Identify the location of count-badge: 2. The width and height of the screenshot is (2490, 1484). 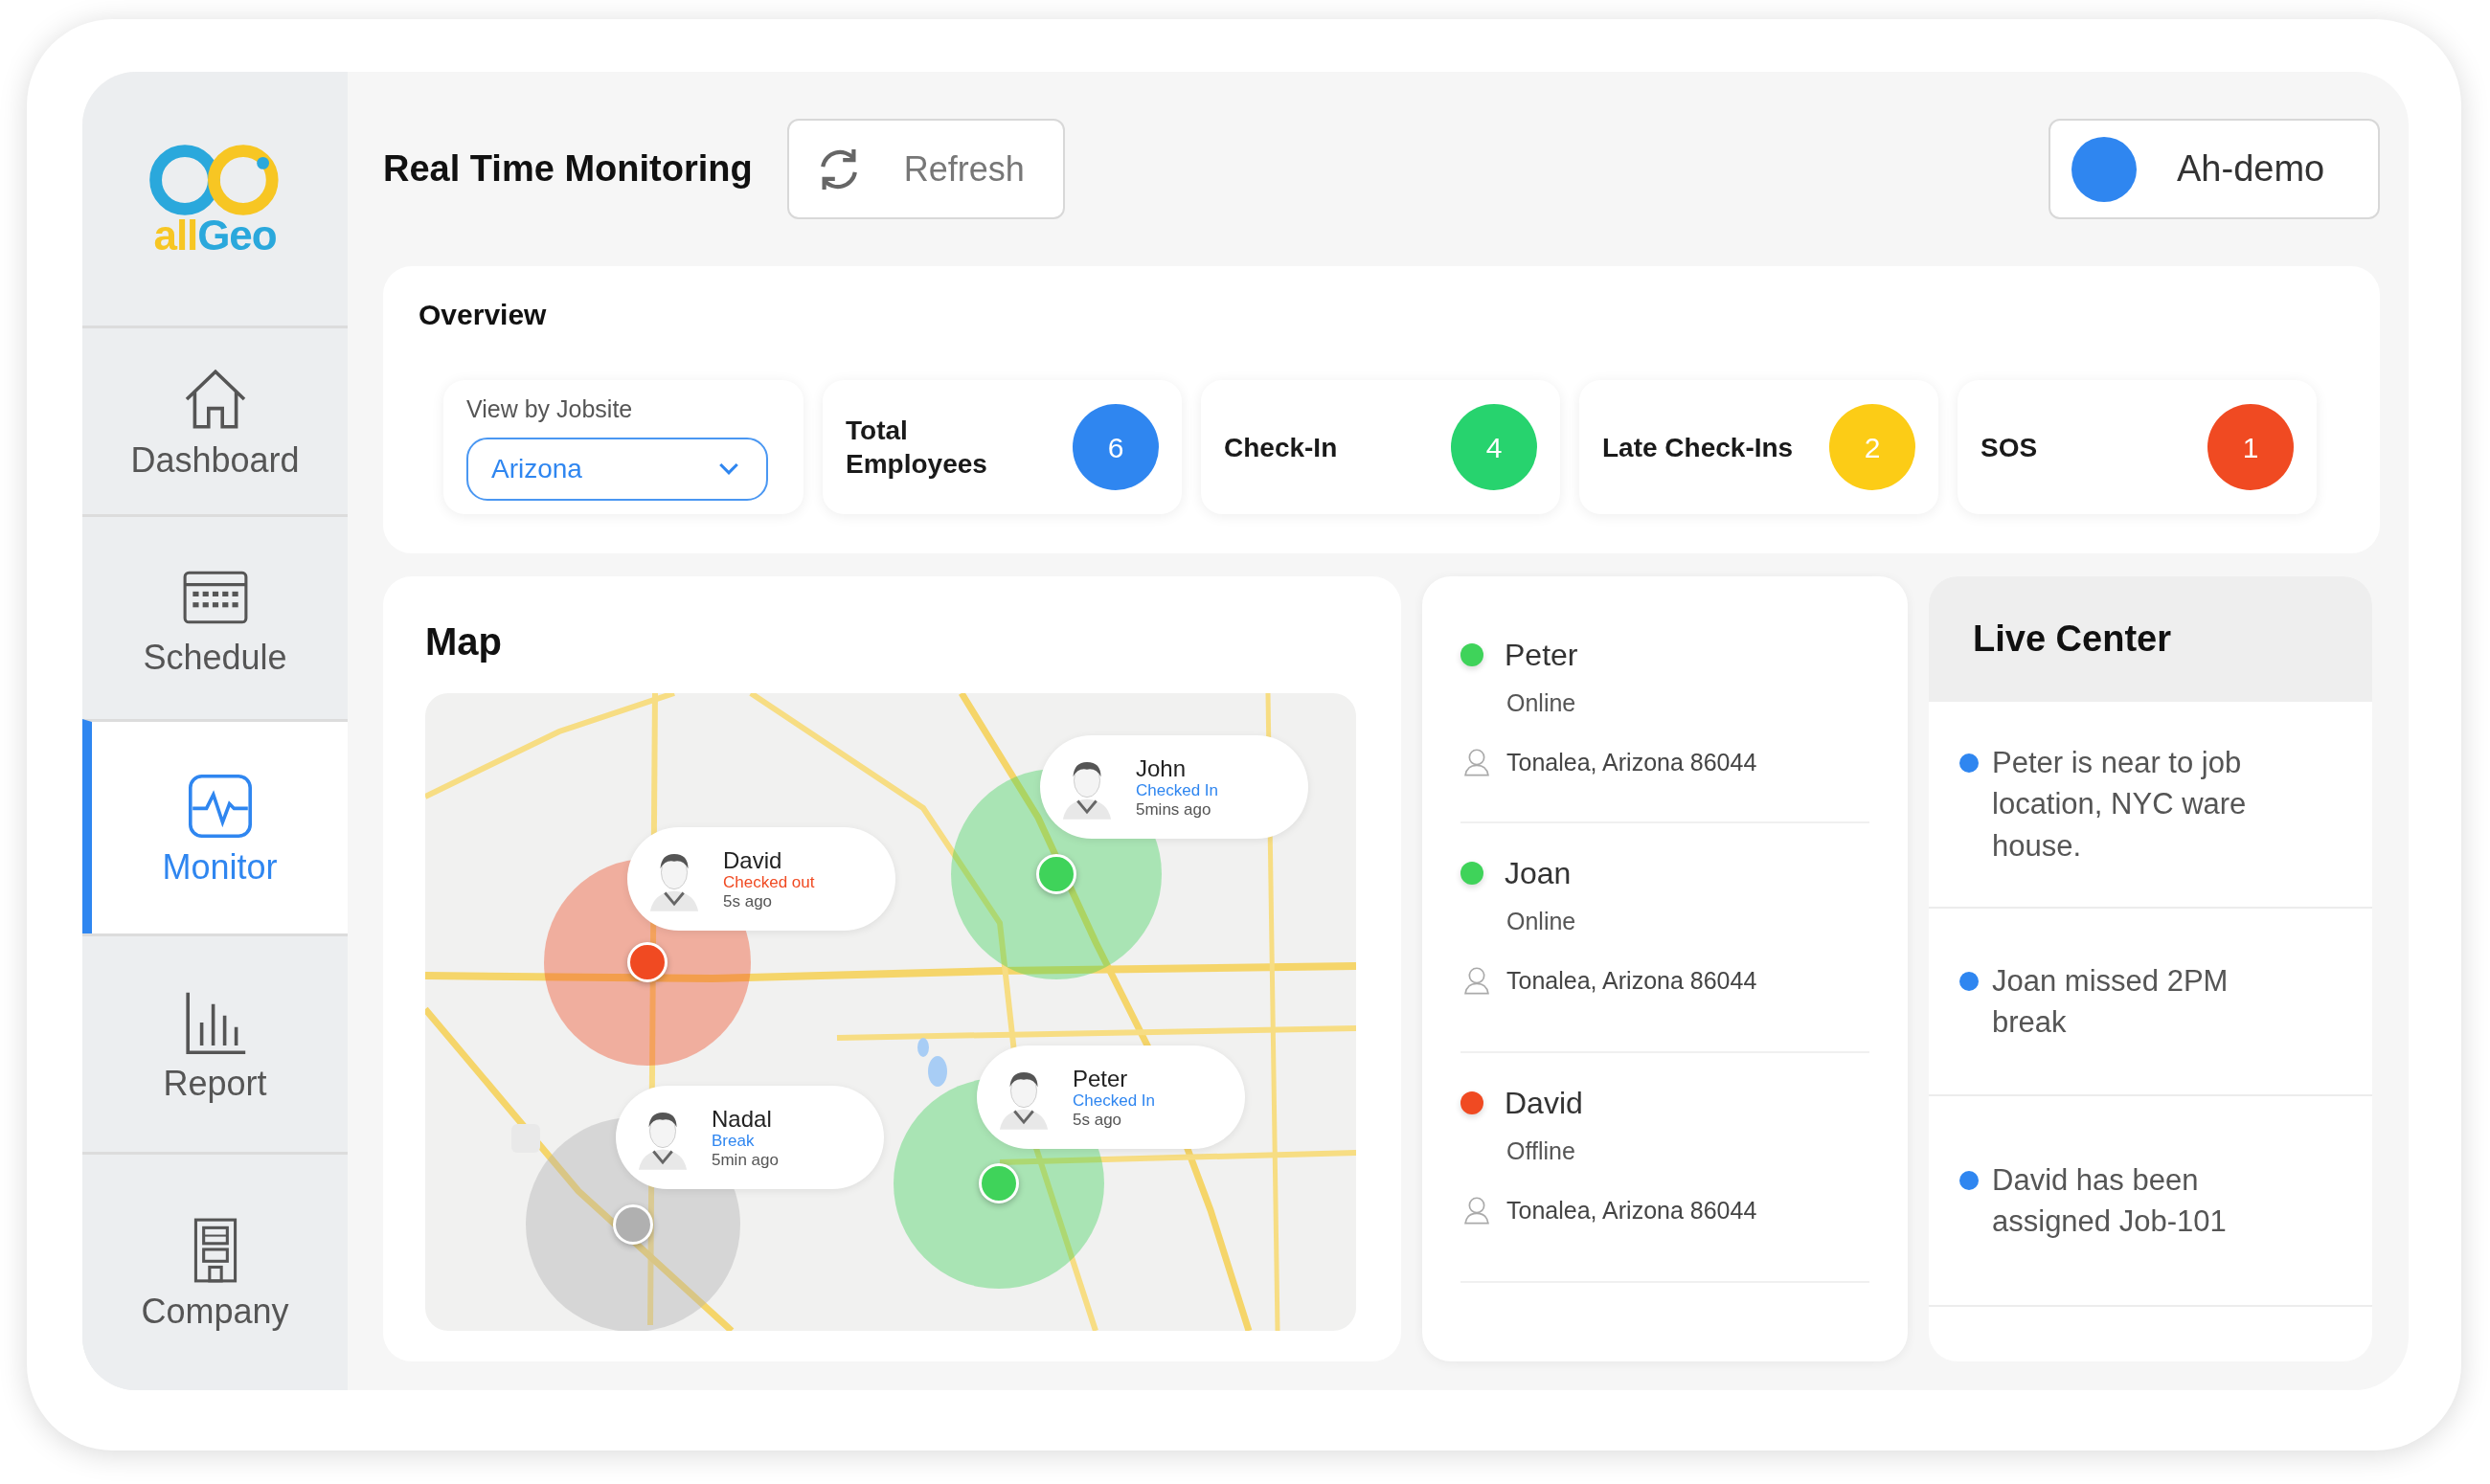
(1872, 447).